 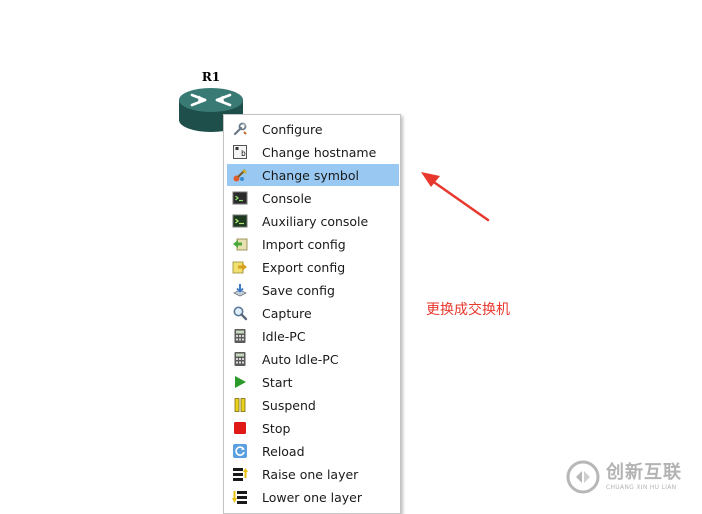 What do you see at coordinates (313, 428) in the screenshot?
I see `menu-item-stop: Stop` at bounding box center [313, 428].